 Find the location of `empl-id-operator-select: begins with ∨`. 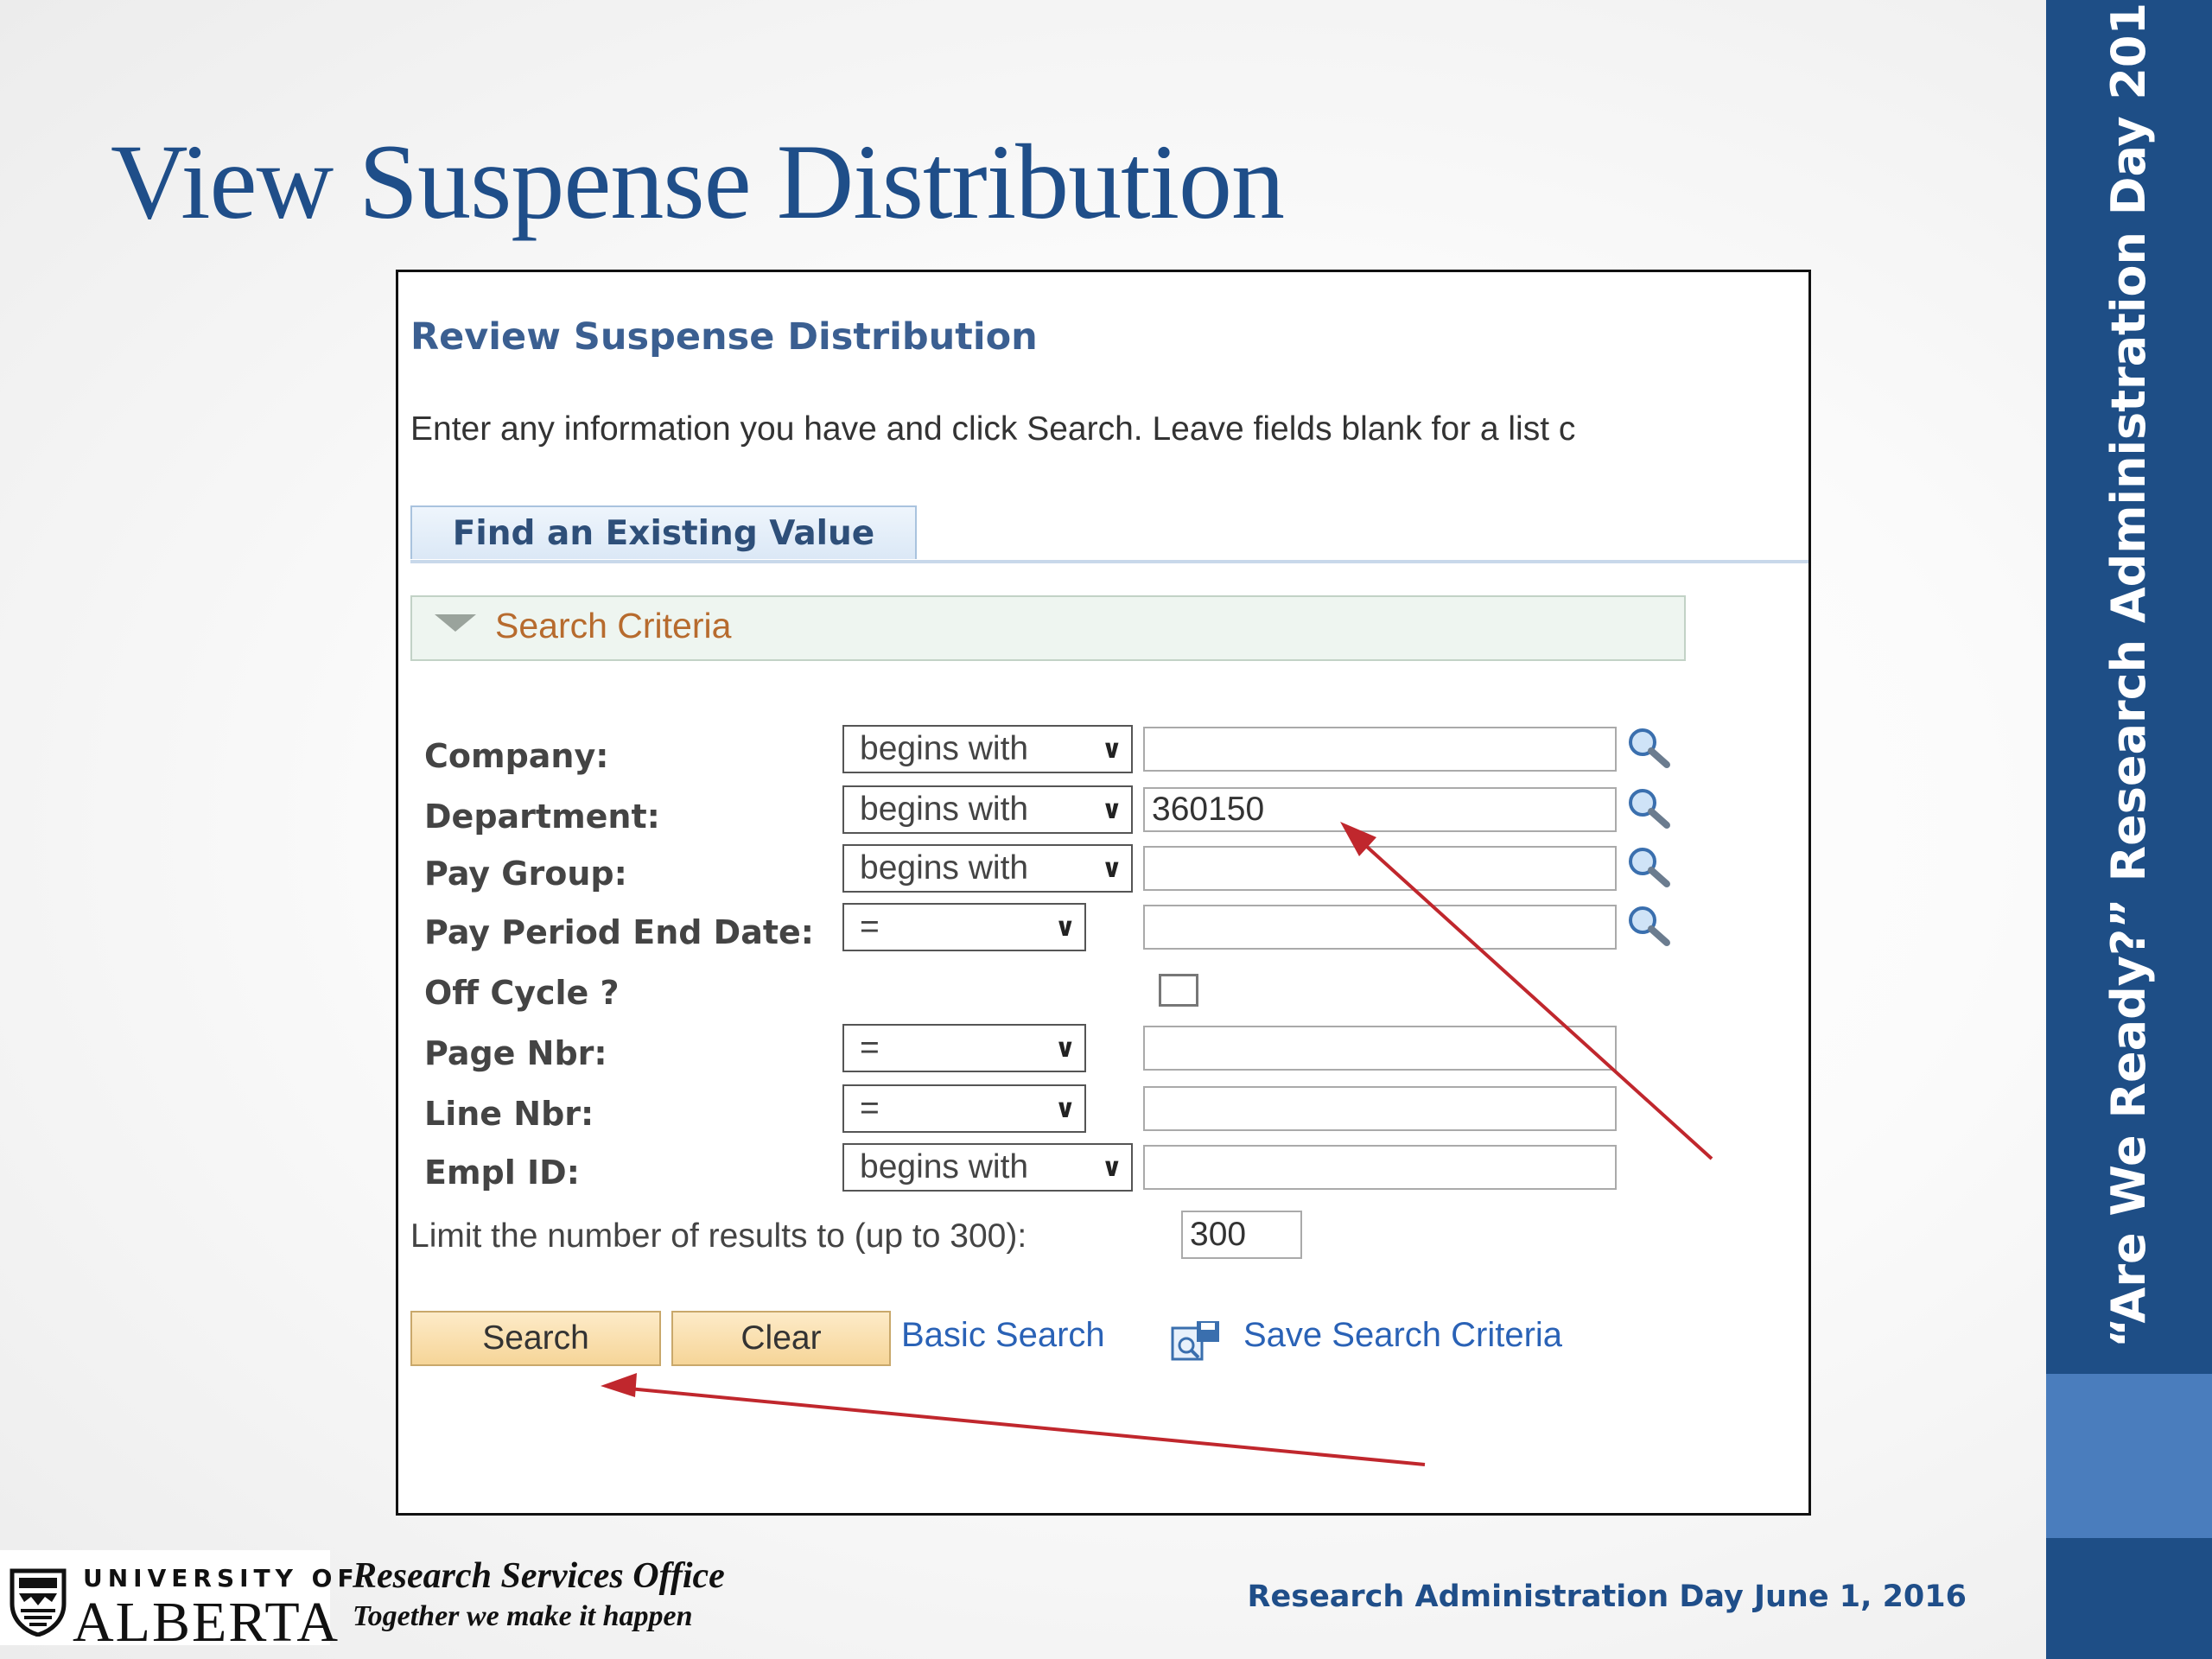

empl-id-operator-select: begins with ∨ is located at coordinates (987, 1167).